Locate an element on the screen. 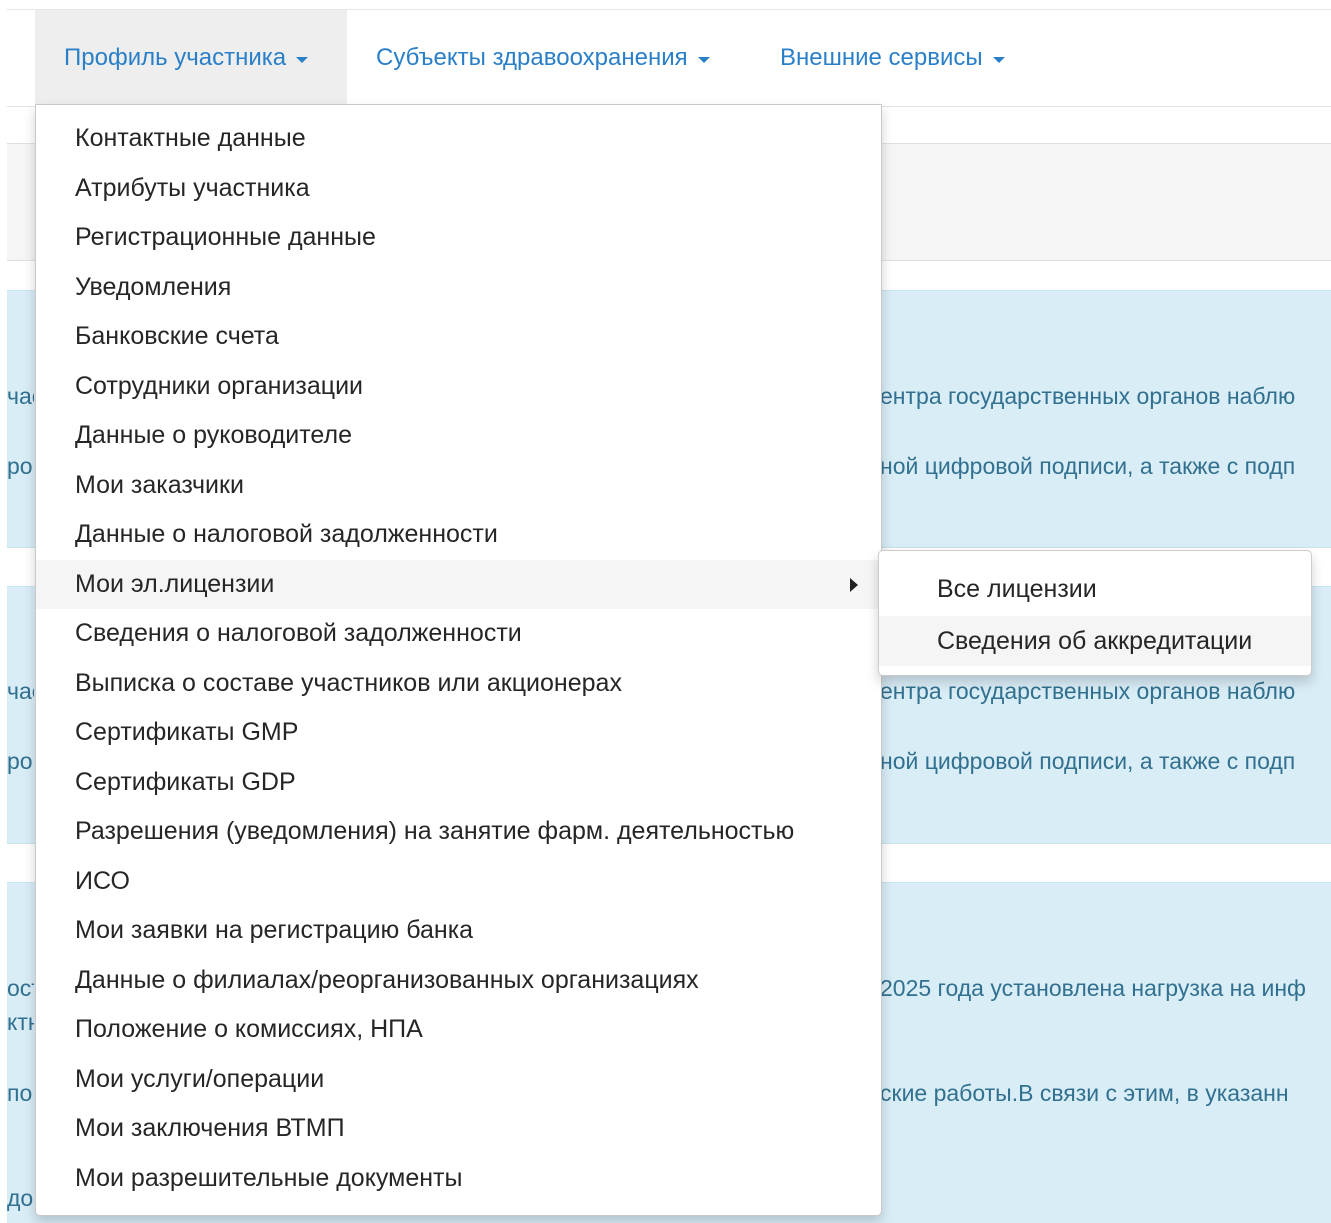 The height and width of the screenshot is (1223, 1331). menu-item-label: Мои услуги/операции is located at coordinates (200, 1079).